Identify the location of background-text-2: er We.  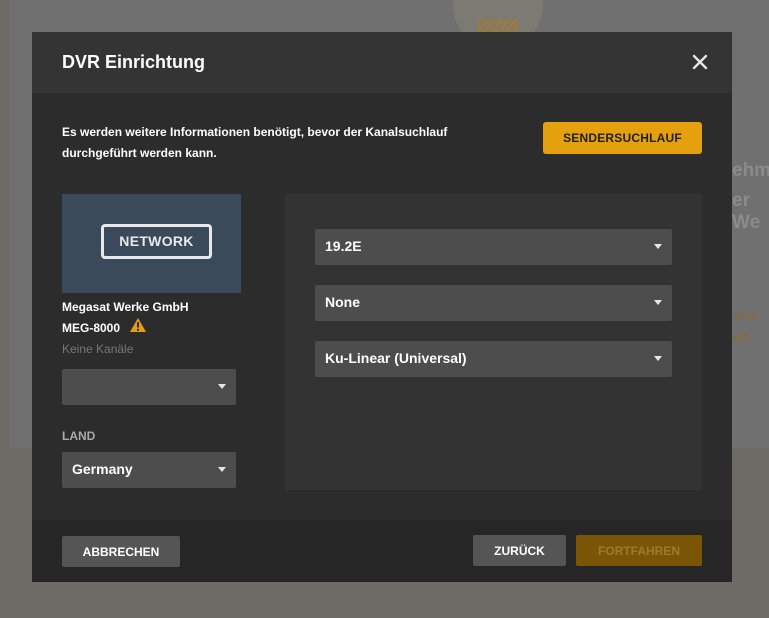
(746, 211).